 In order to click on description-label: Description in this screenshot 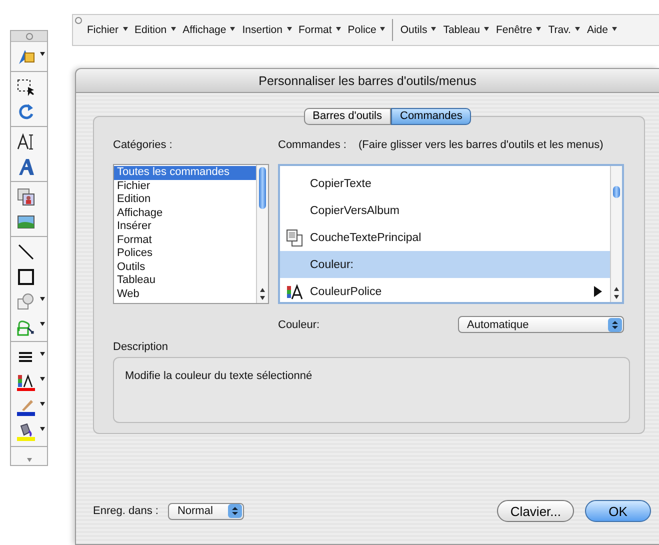, I will do `click(141, 348)`.